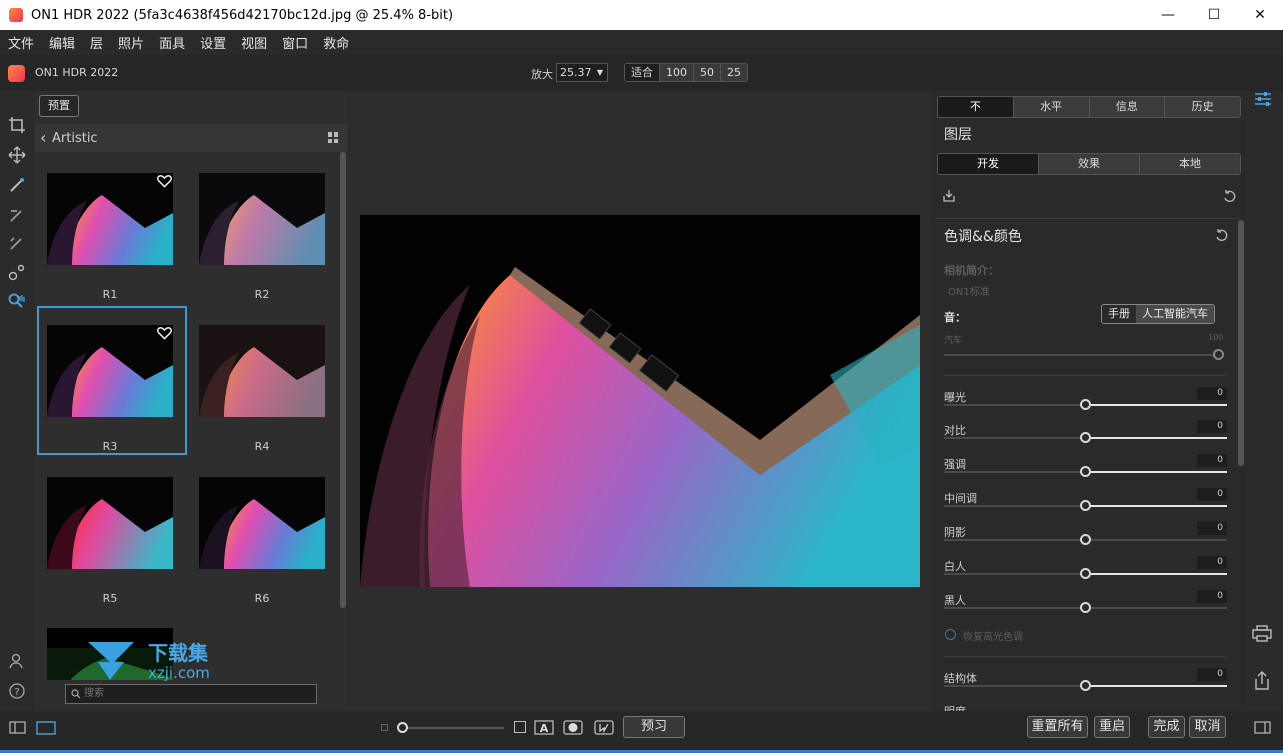 The width and height of the screenshot is (1283, 753). Describe the element at coordinates (179, 673) in the screenshot. I see `watermark-domain: xzji.com` at that location.